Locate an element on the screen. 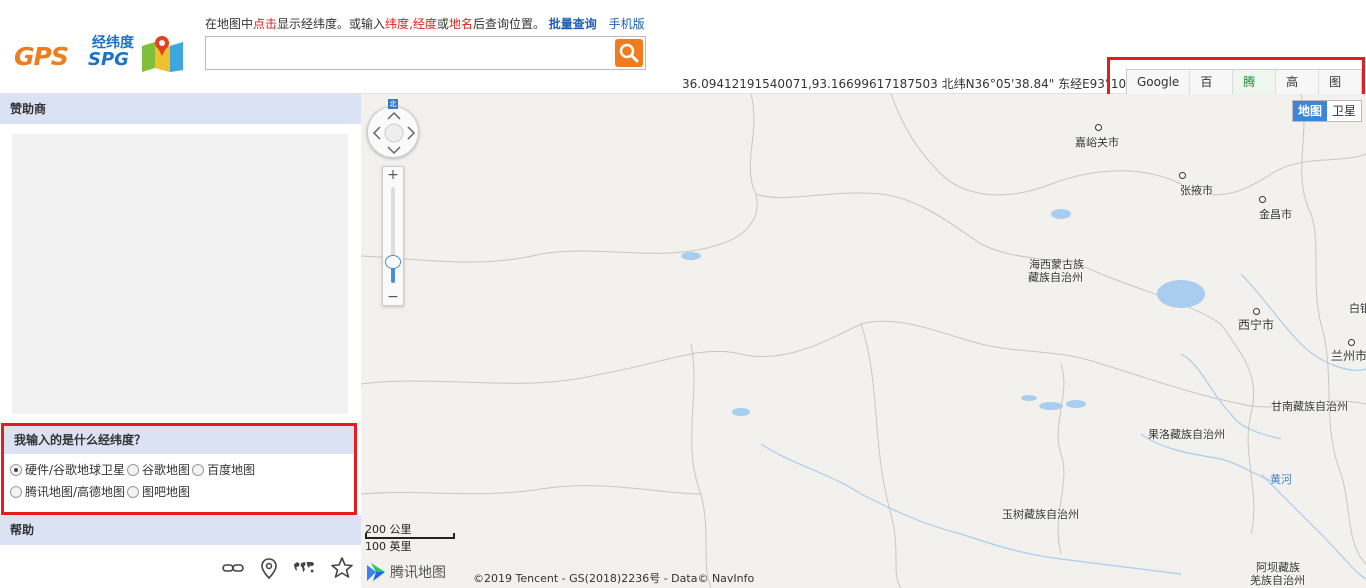  place-label: 西宁市 is located at coordinates (1256, 325).